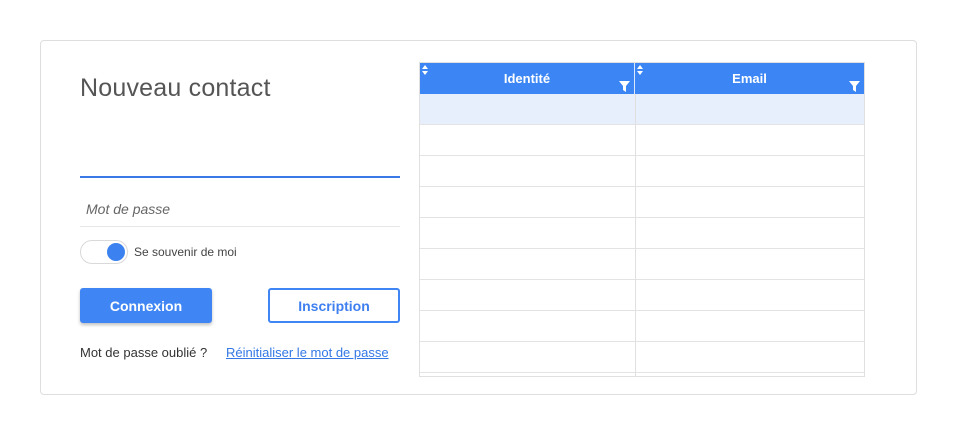 The height and width of the screenshot is (438, 960). Describe the element at coordinates (175, 88) in the screenshot. I see `page-title: Nouveau contact` at that location.